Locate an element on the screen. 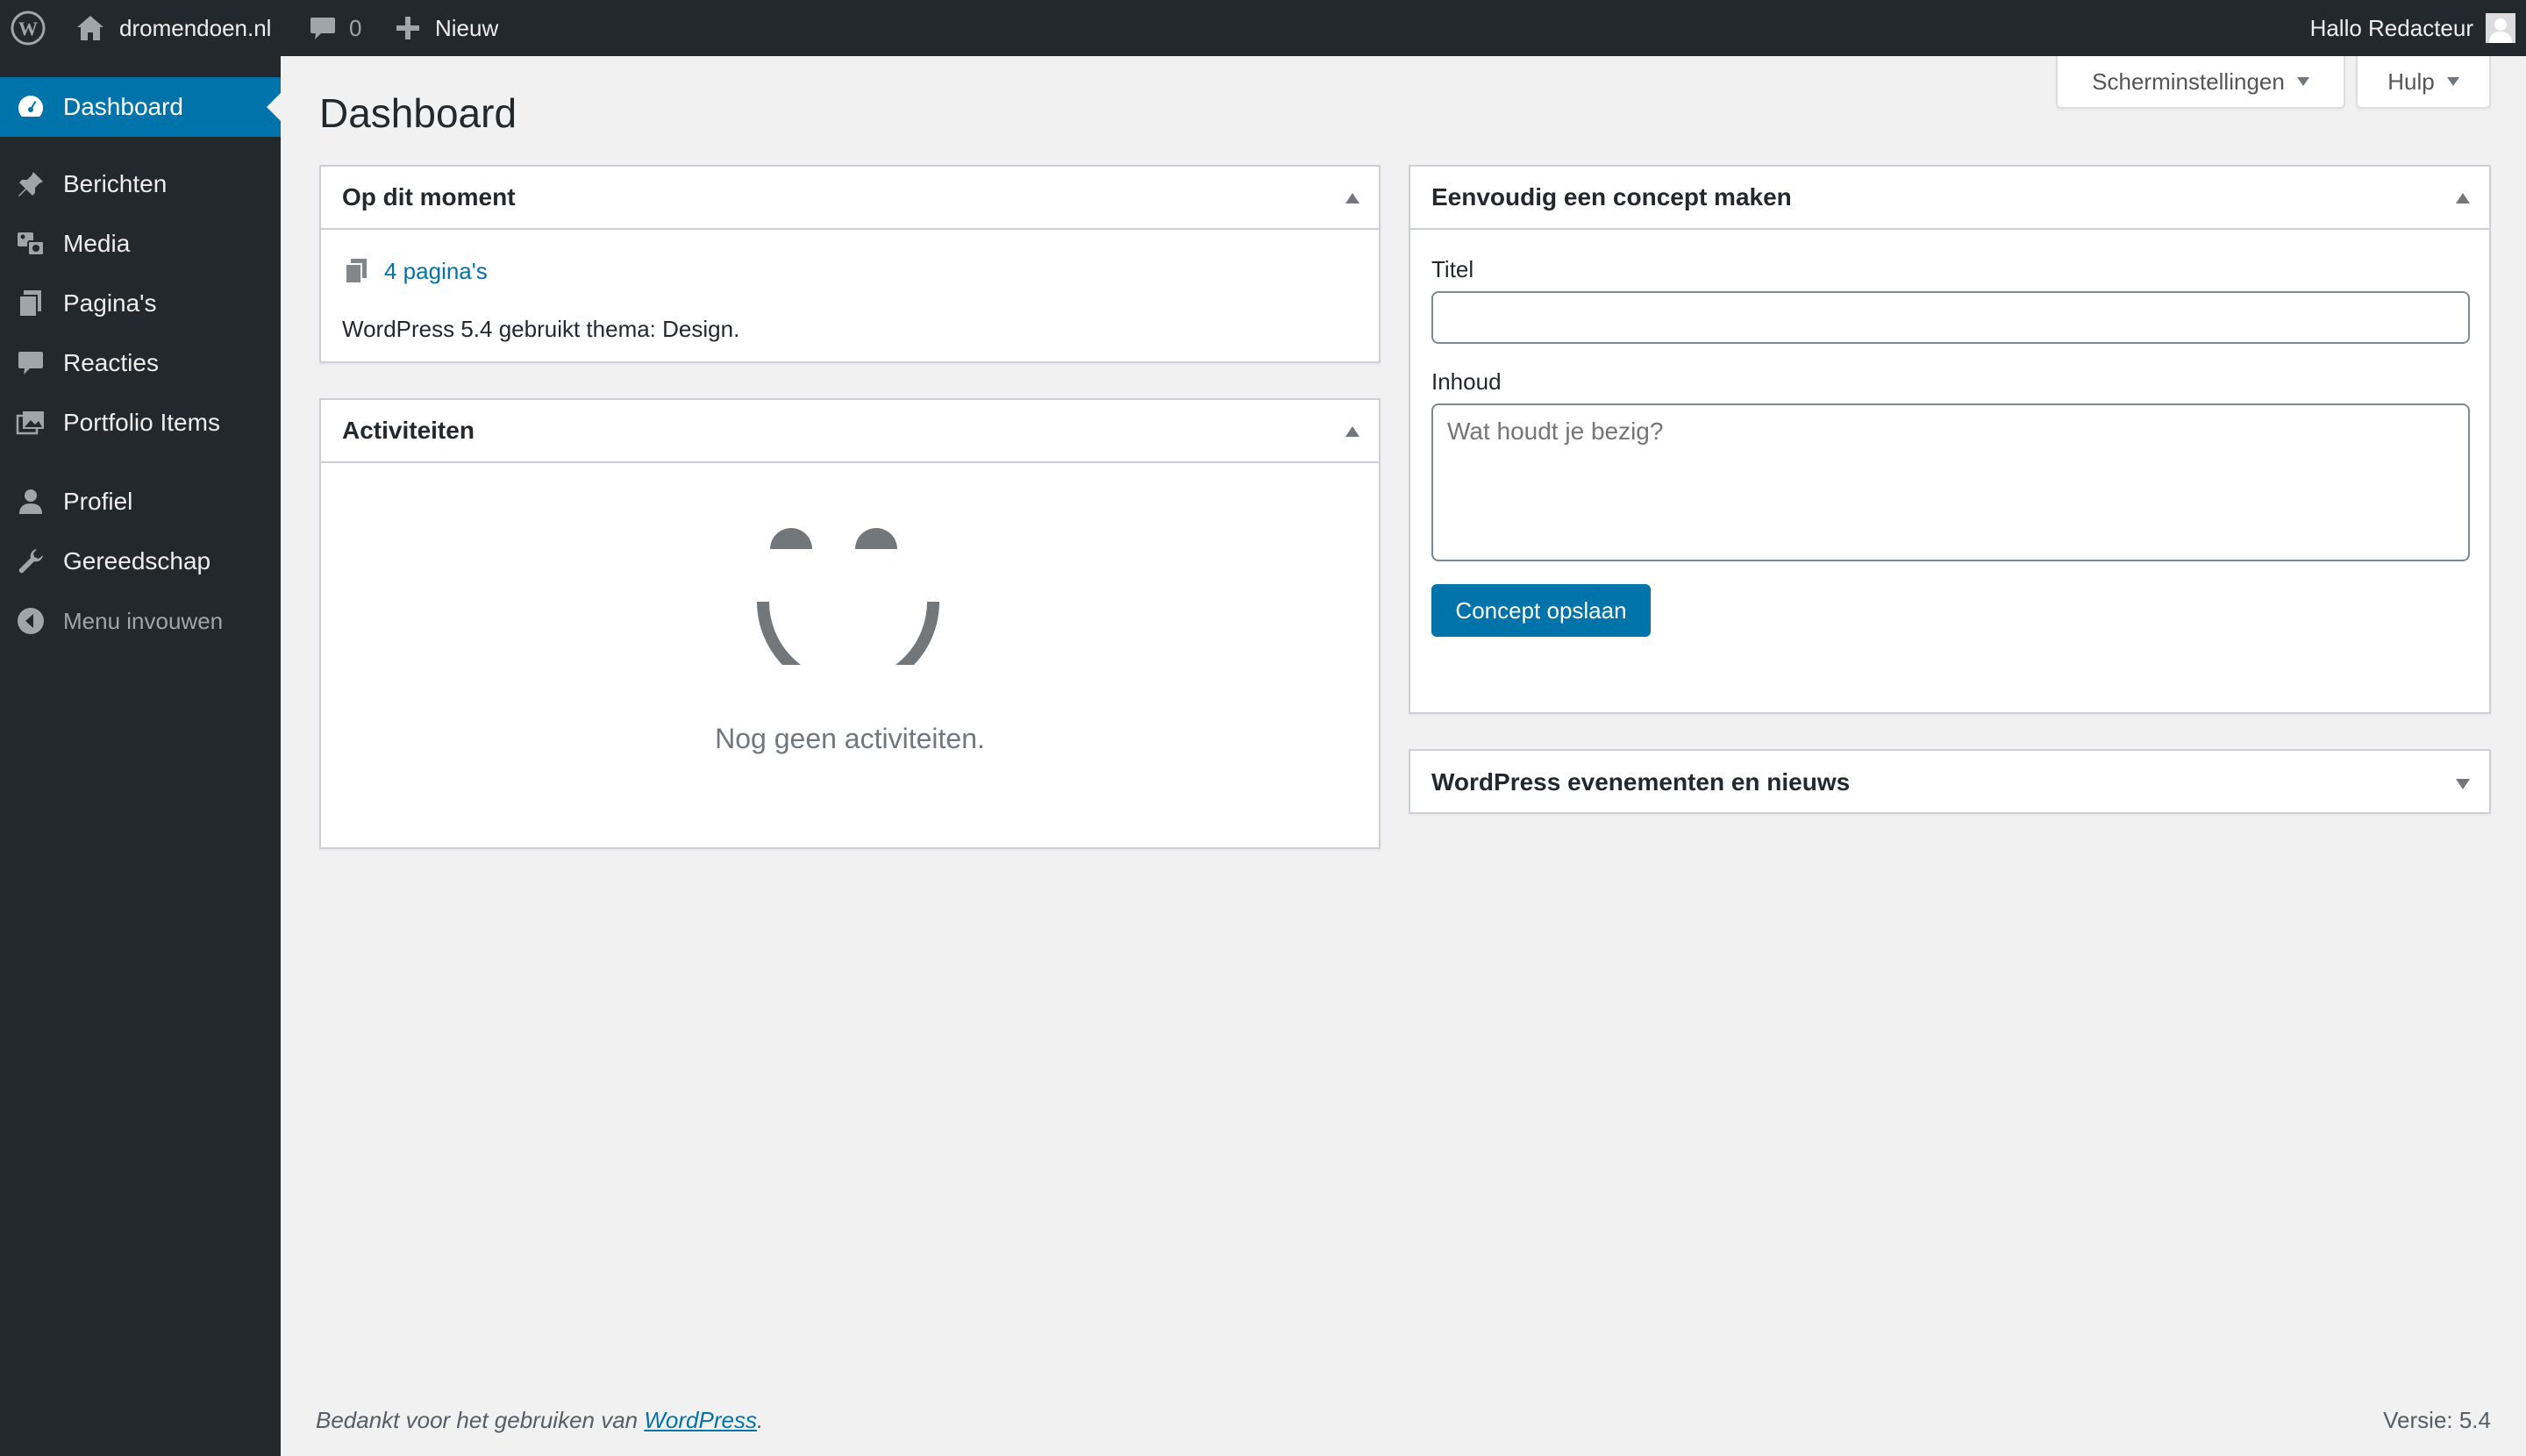 This screenshot has width=2526, height=1456. activity-widget: Activiteiten Nog geen activiteiten. is located at coordinates (850, 623).